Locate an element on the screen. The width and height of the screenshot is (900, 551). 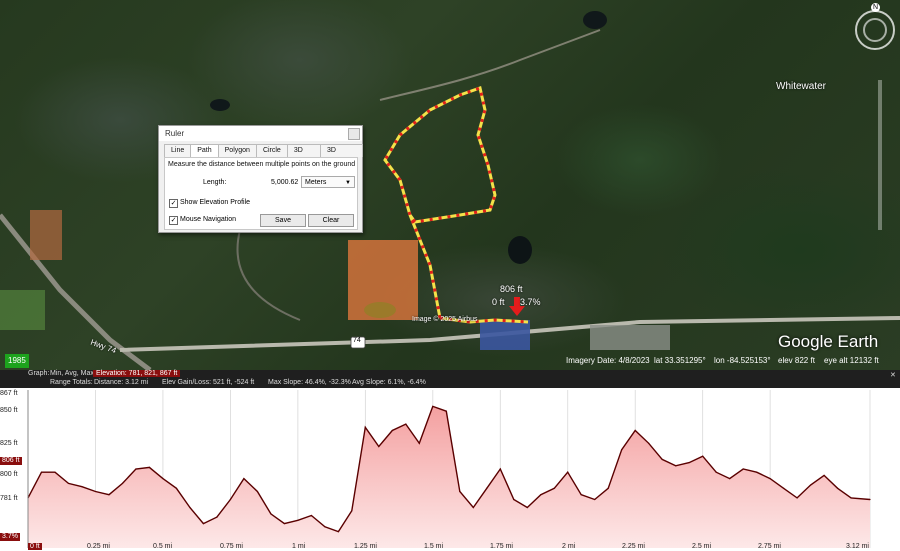
marker-slope-label: 3.7% is located at coordinates (530, 302).